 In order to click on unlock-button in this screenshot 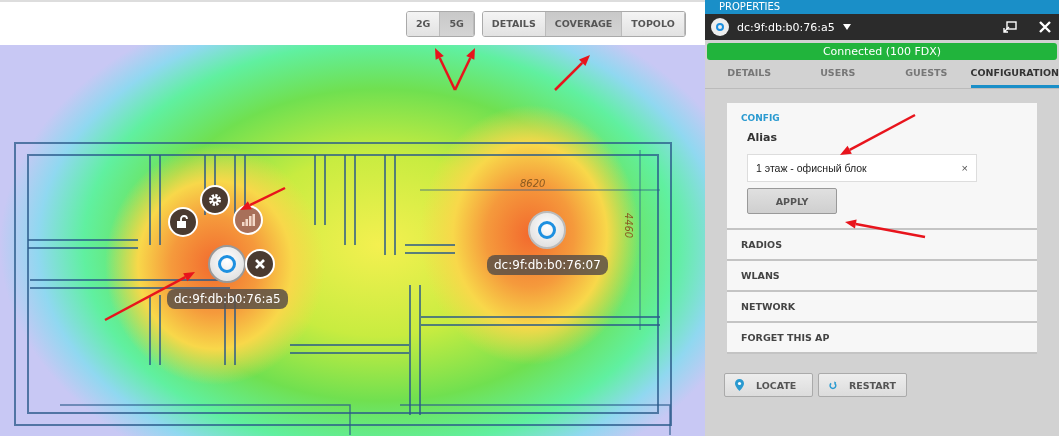, I will do `click(183, 222)`.